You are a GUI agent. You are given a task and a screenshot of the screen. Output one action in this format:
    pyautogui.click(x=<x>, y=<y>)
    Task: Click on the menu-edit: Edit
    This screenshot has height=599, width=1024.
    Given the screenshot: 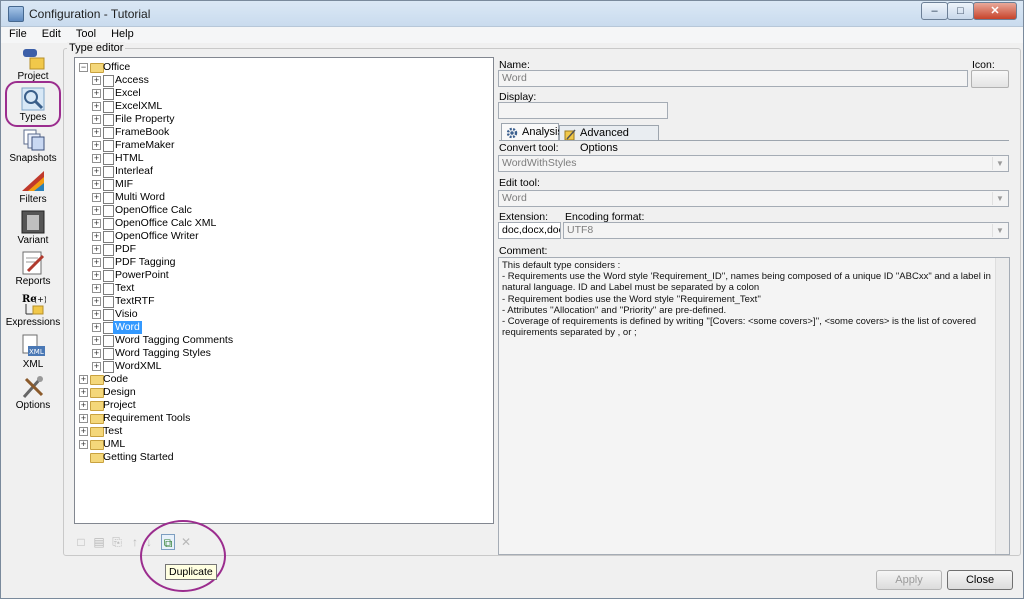 What is the action you would take?
    pyautogui.click(x=49, y=33)
    